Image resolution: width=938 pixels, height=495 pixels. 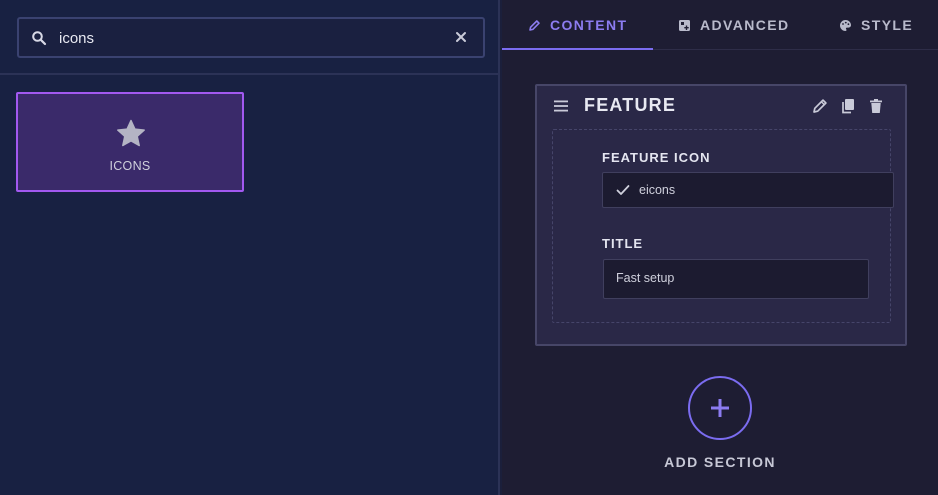 I want to click on search-input, so click(x=249, y=38).